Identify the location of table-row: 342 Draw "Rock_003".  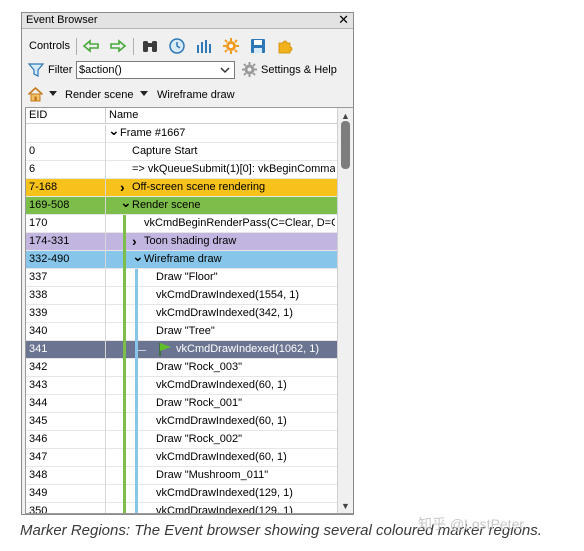
(181, 368).